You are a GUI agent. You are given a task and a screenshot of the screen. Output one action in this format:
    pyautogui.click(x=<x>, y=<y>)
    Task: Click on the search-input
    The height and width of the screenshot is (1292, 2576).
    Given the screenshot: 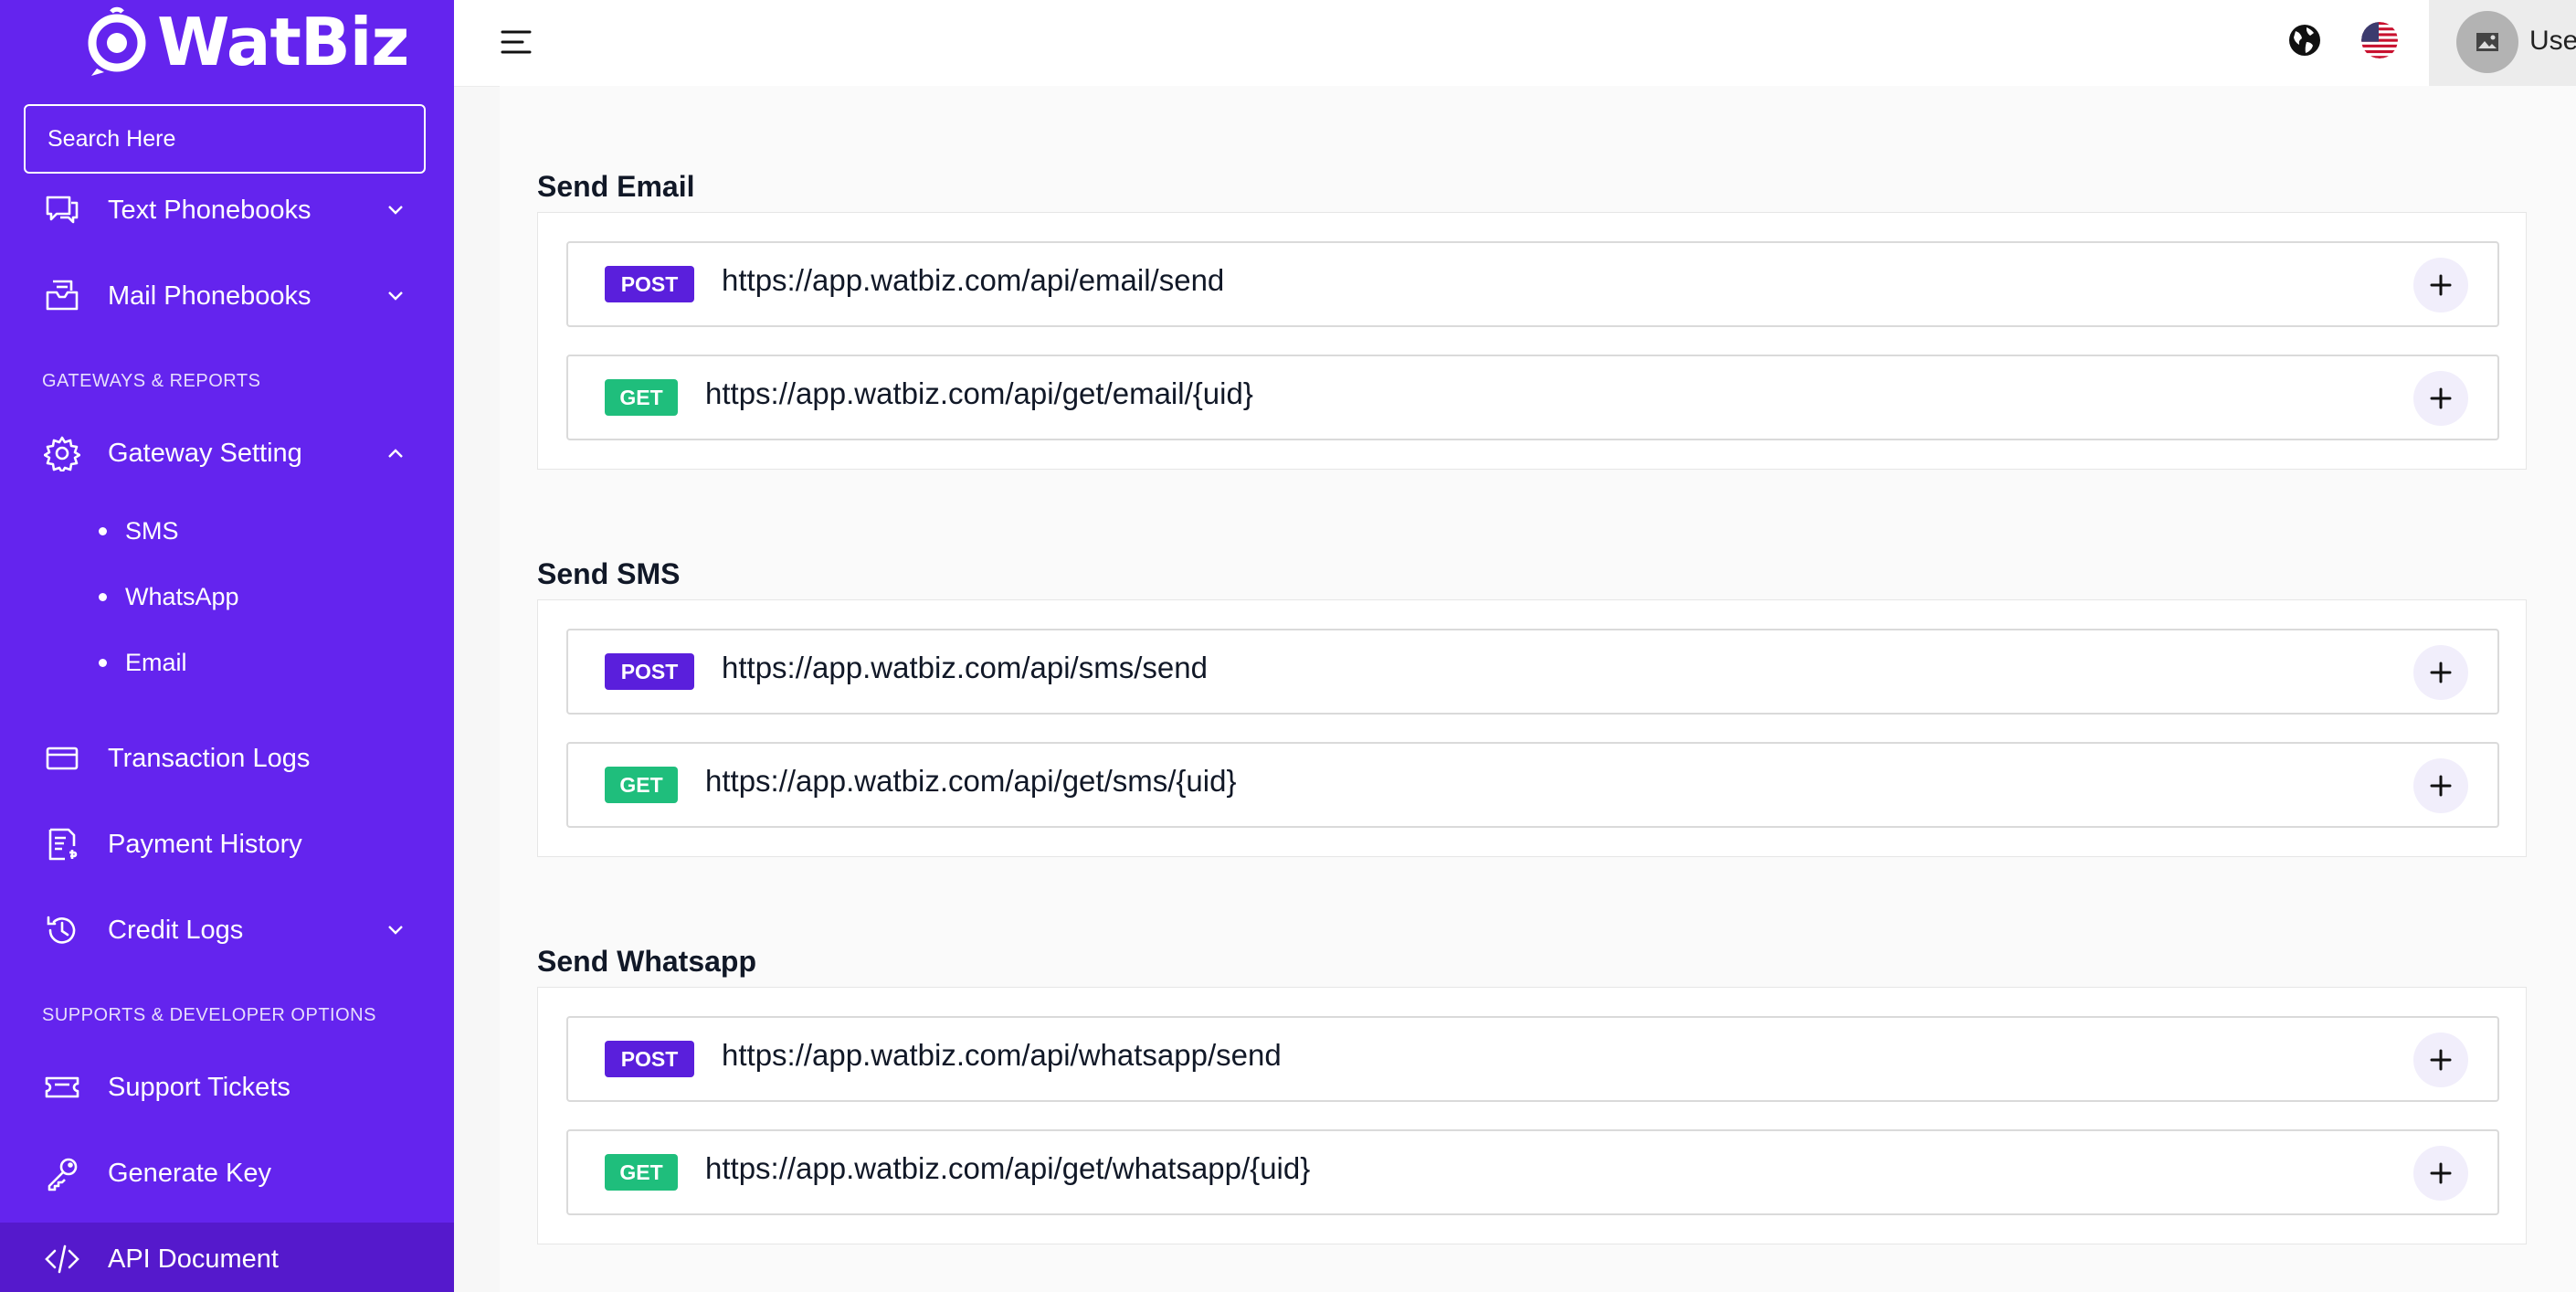 What is the action you would take?
    pyautogui.click(x=225, y=139)
    